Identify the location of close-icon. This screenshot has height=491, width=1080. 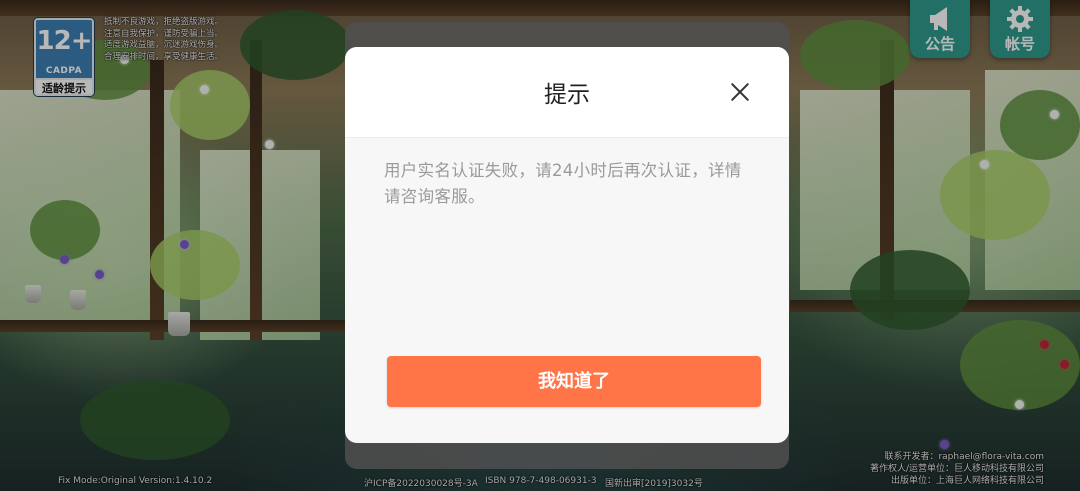
(740, 92).